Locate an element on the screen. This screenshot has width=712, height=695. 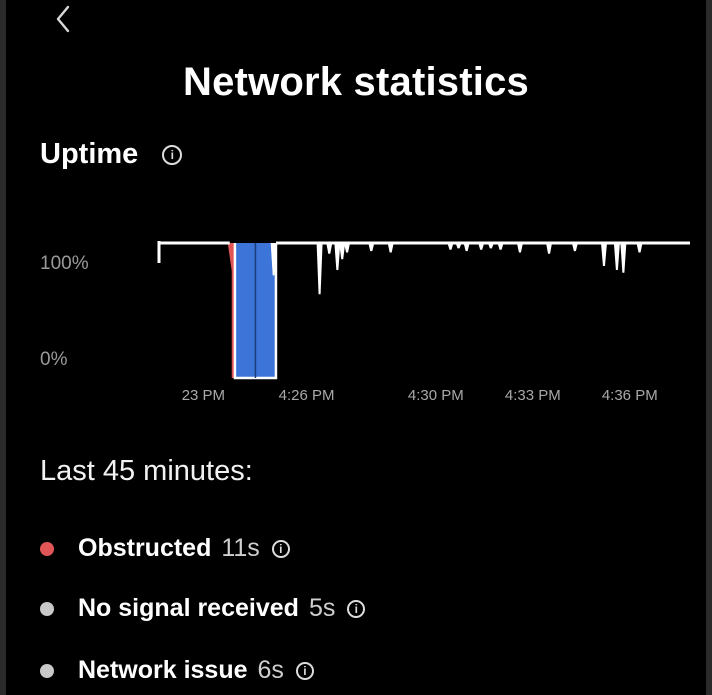
legend-label: No signal received is located at coordinates (188, 608).